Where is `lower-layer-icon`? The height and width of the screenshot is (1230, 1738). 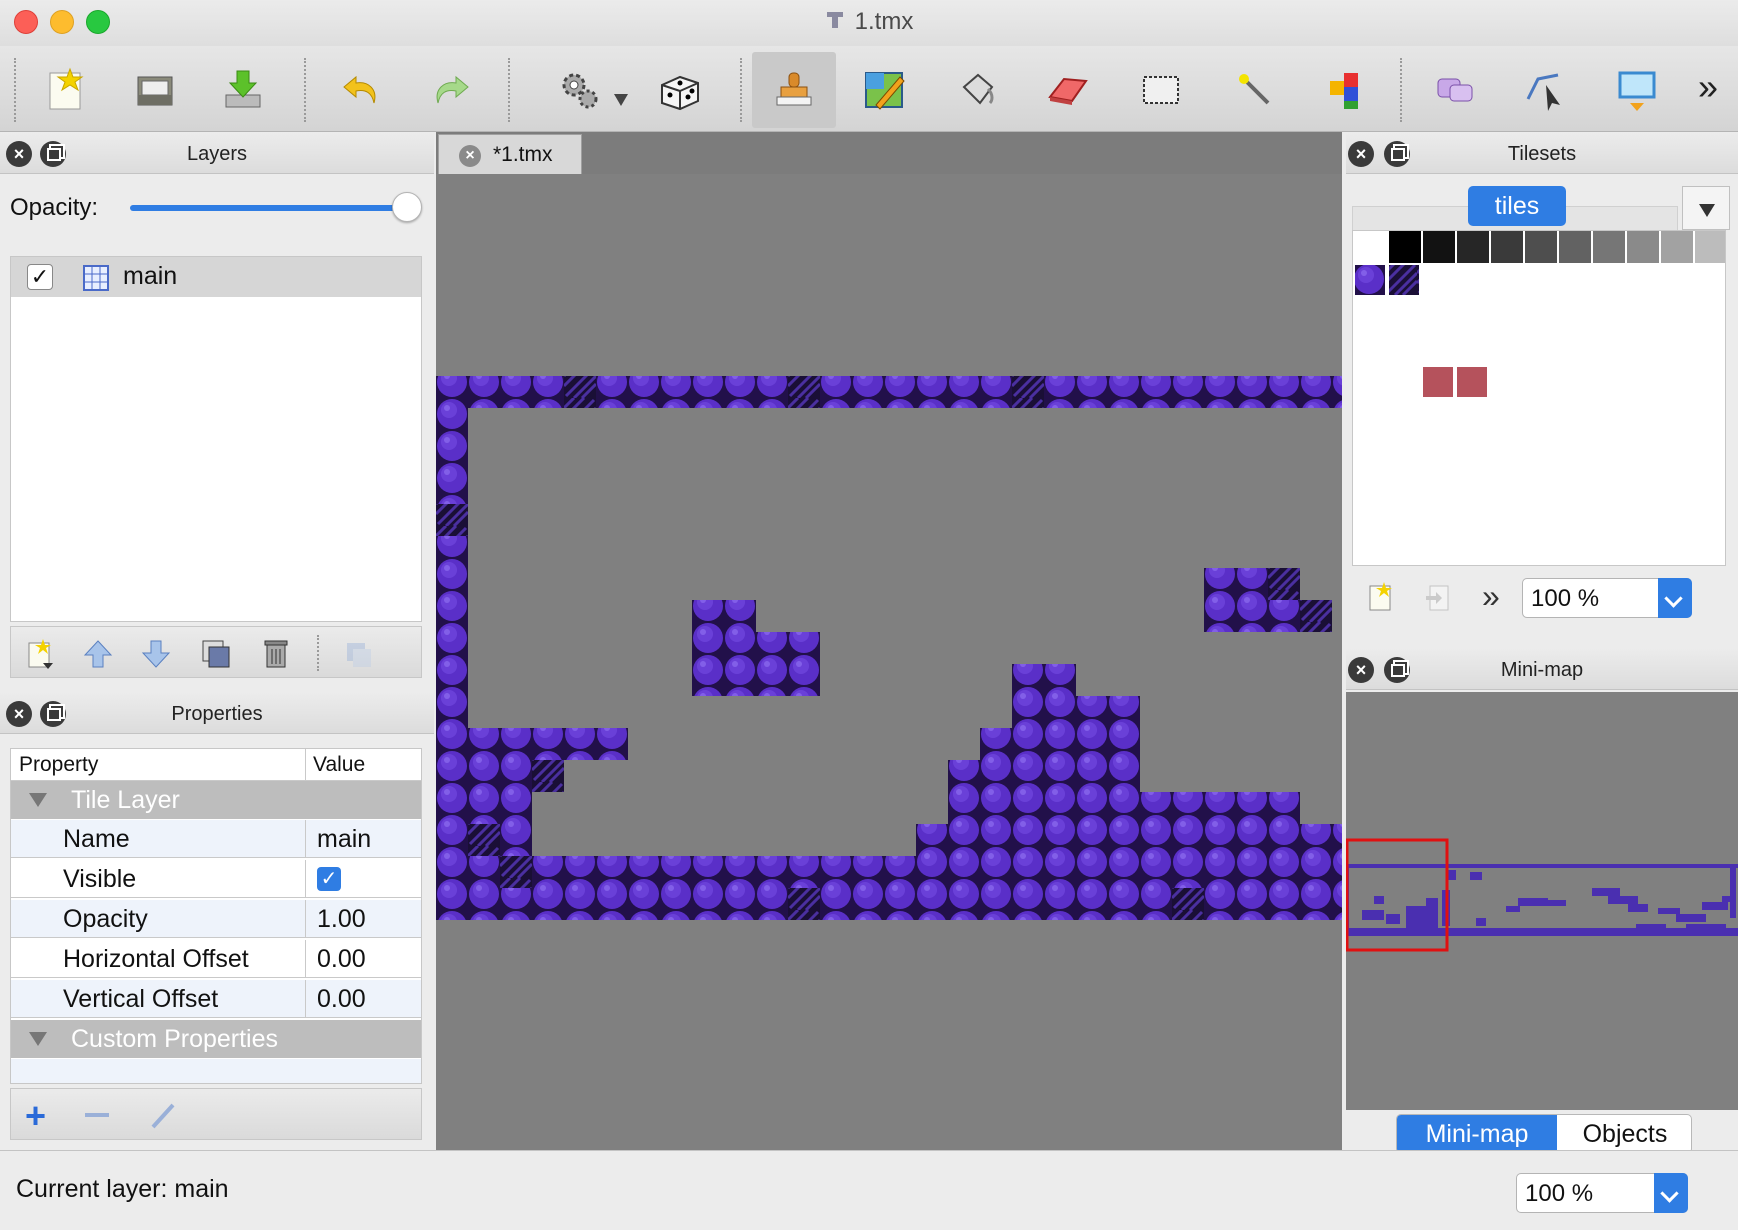 lower-layer-icon is located at coordinates (156, 654).